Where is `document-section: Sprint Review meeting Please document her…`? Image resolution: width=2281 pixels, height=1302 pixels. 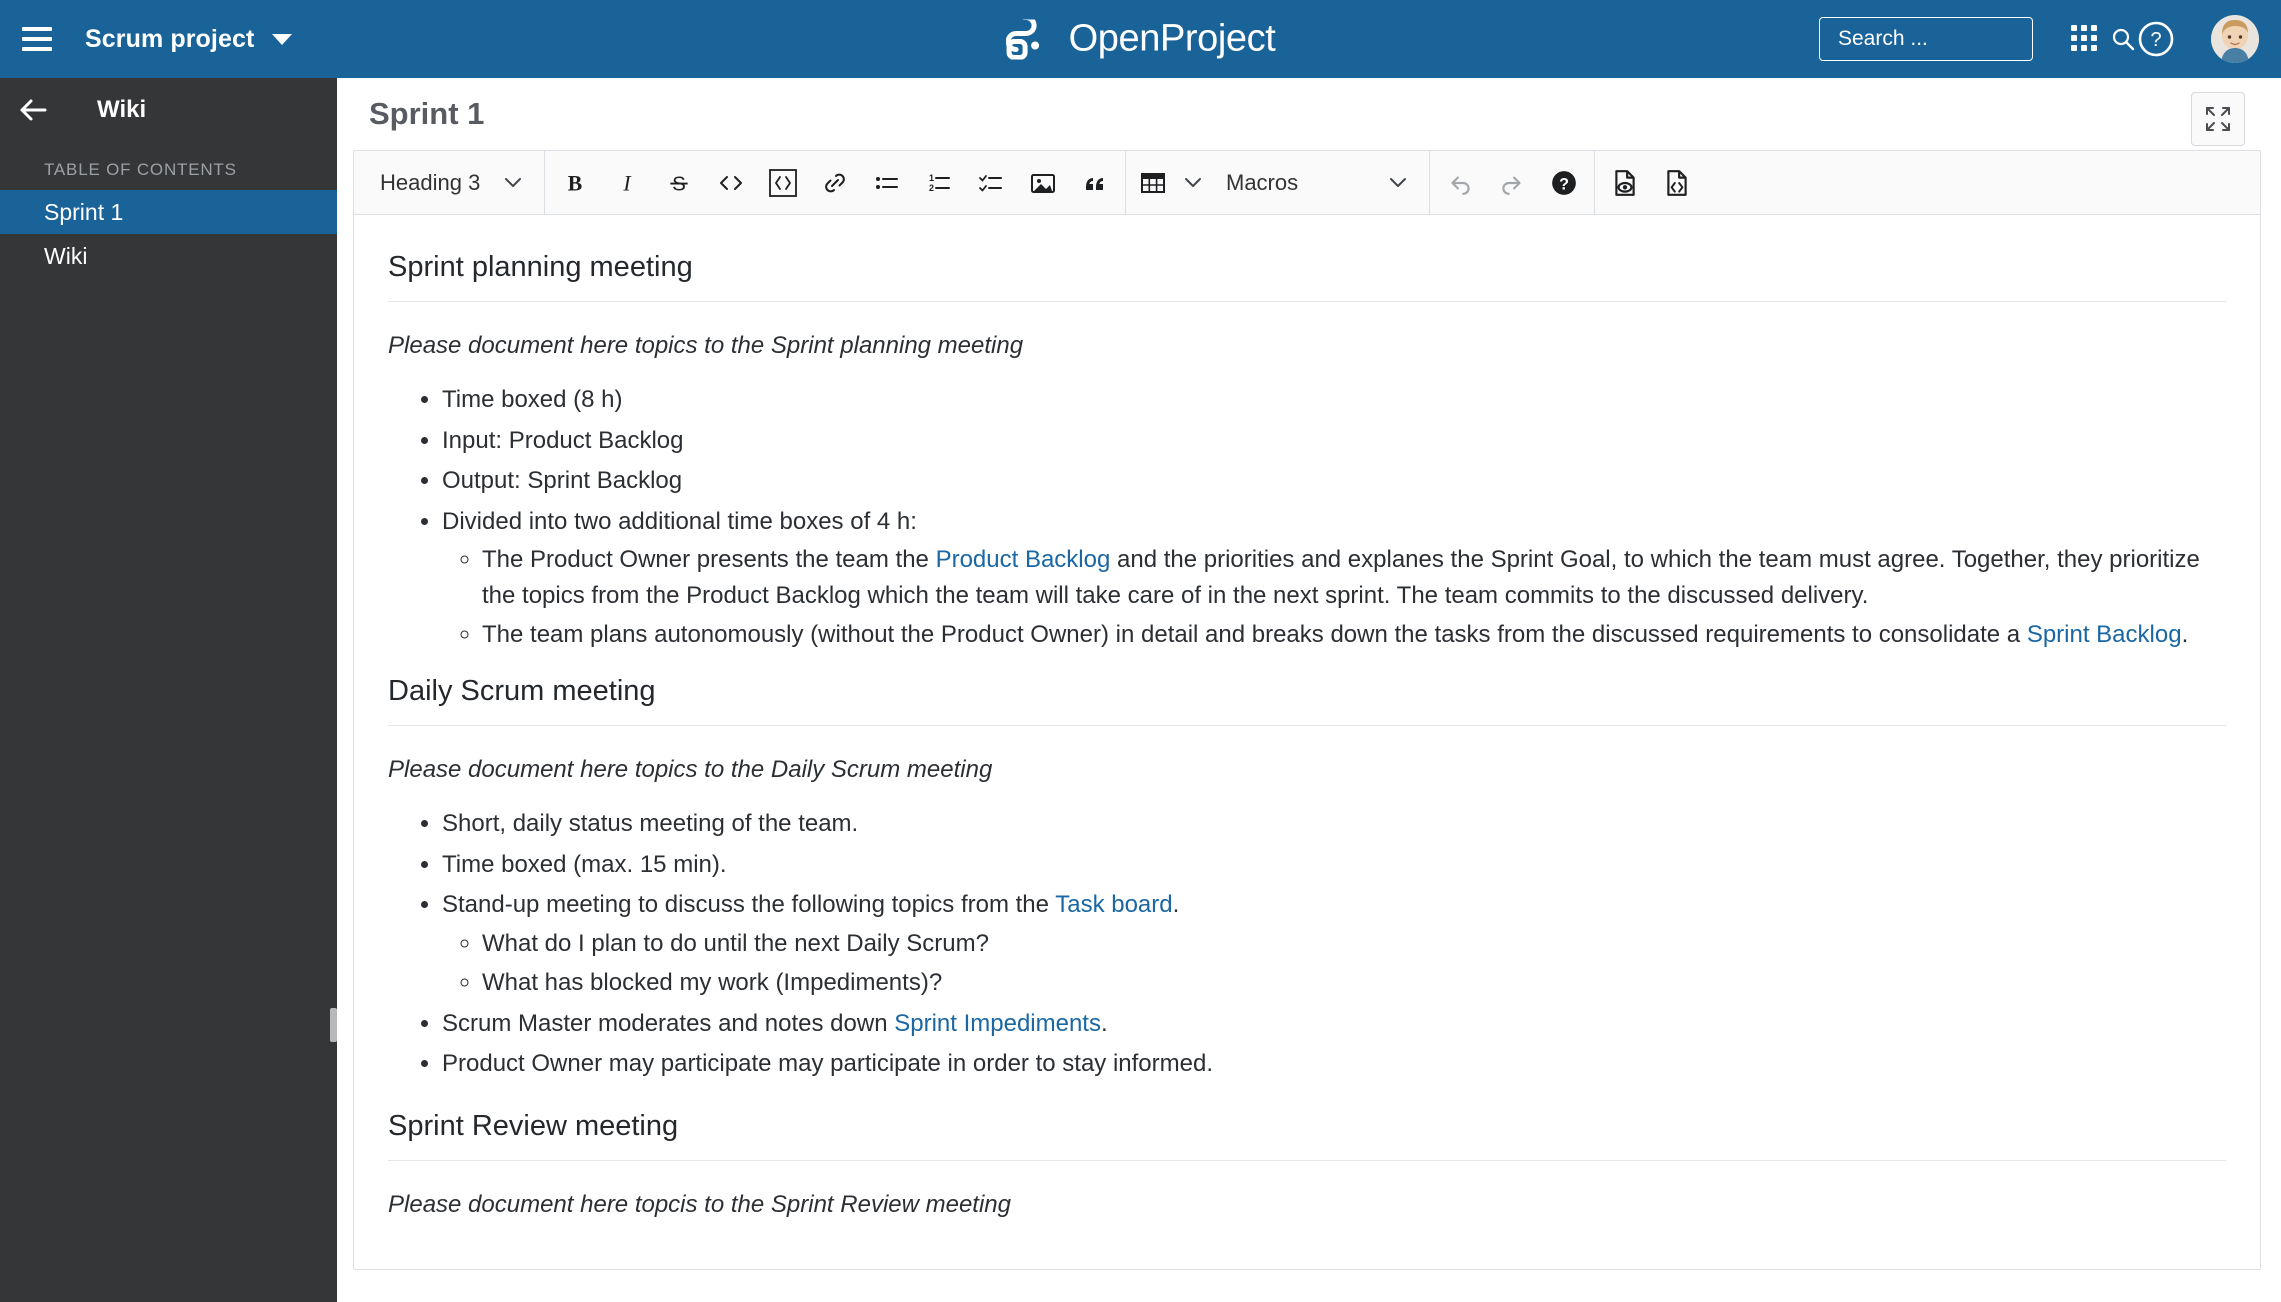 document-section: Sprint Review meeting Please document her… is located at coordinates (1307, 1163).